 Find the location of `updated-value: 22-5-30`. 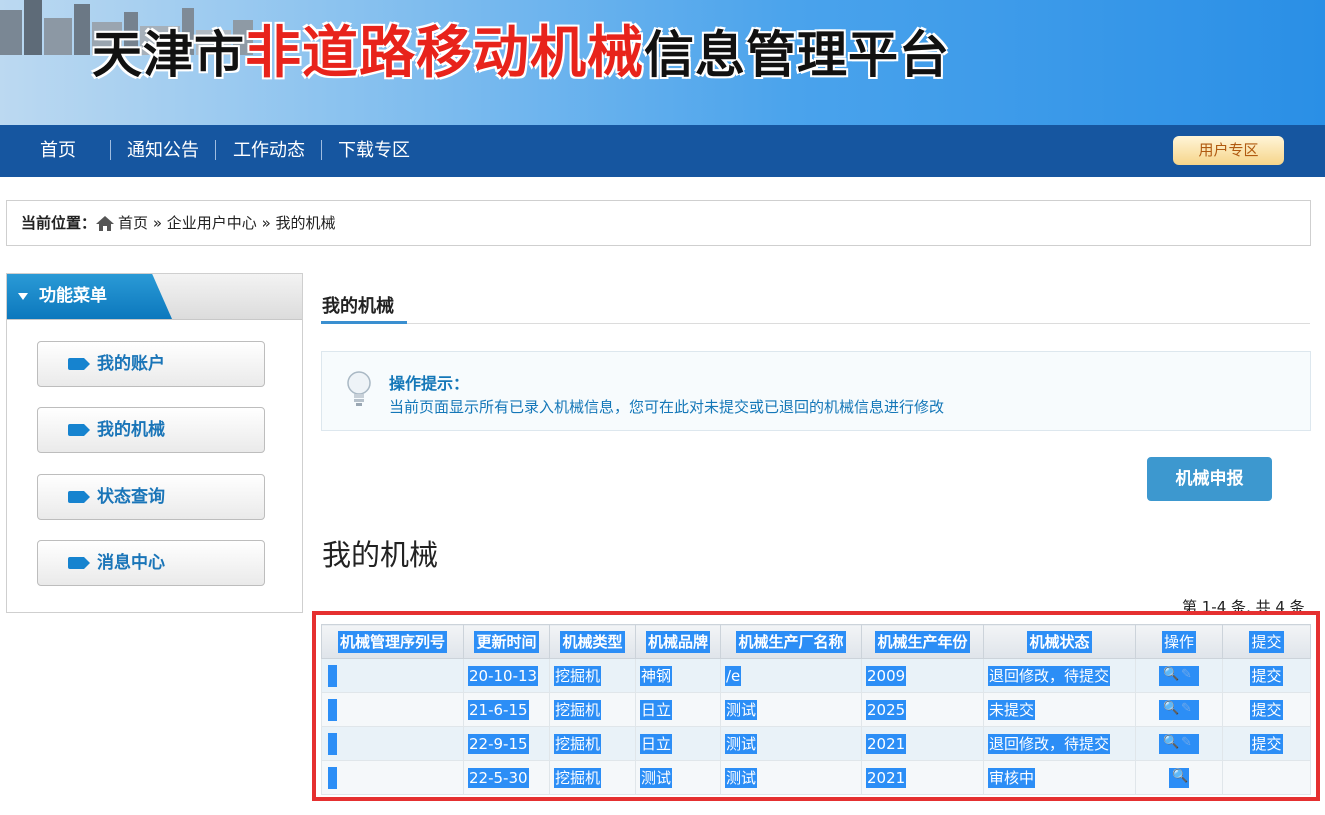

updated-value: 22-5-30 is located at coordinates (498, 777).